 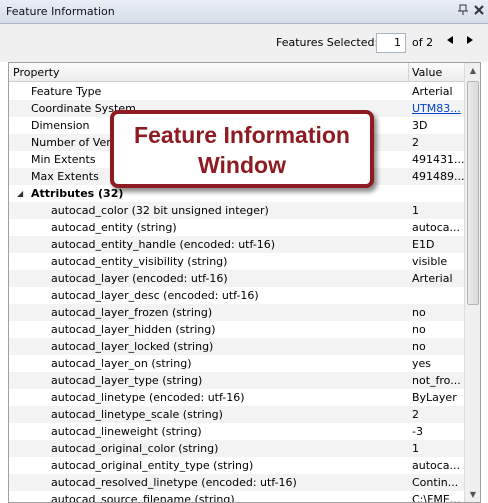 What do you see at coordinates (430, 261) in the screenshot?
I see `property-value: visible` at bounding box center [430, 261].